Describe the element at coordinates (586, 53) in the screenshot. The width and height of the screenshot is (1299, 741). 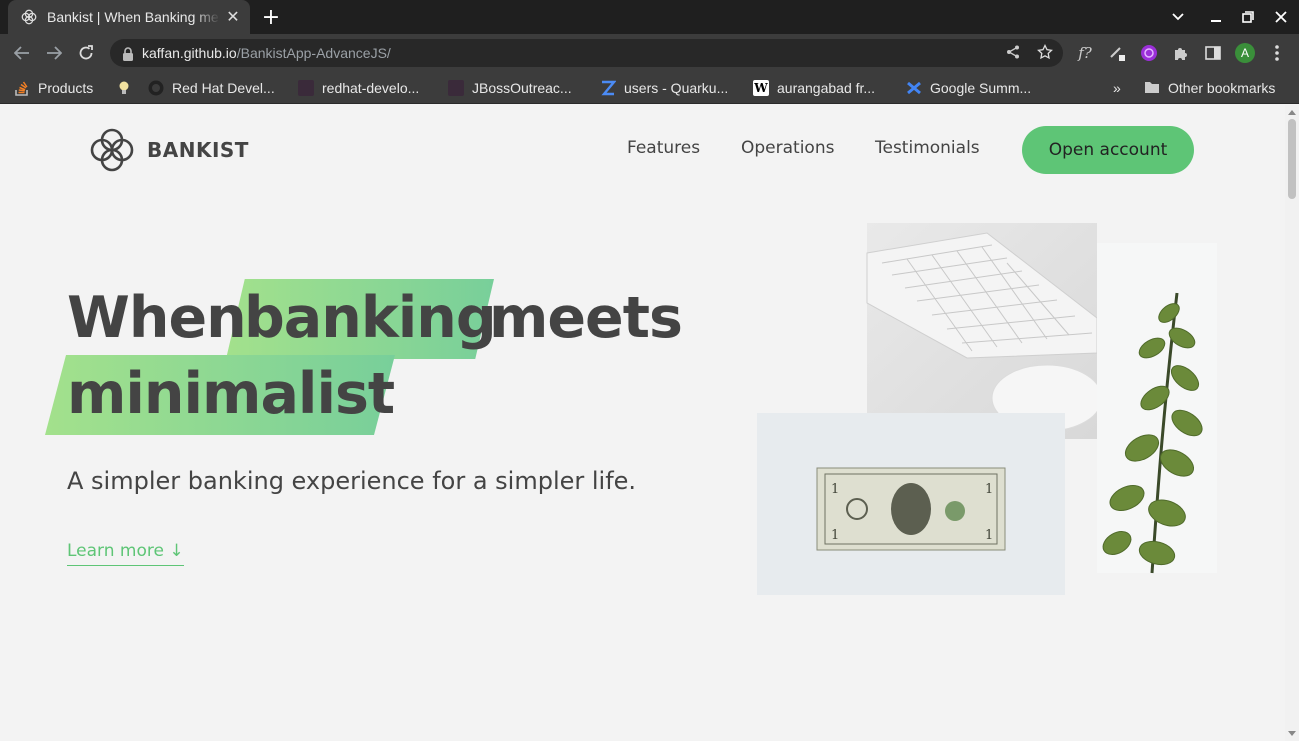
I see `address-bar: kaffan.github.io/BankistApp-AdvanceJS/` at that location.